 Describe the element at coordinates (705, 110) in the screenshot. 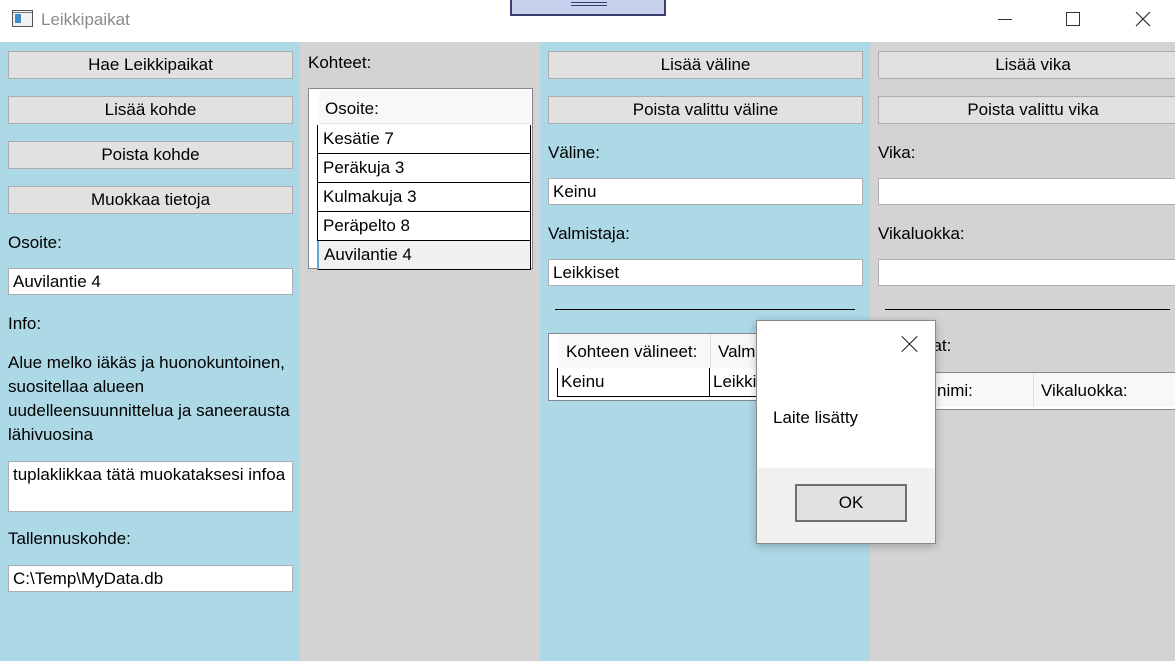

I see `remove-equipment-button: Poista valittu väline` at that location.